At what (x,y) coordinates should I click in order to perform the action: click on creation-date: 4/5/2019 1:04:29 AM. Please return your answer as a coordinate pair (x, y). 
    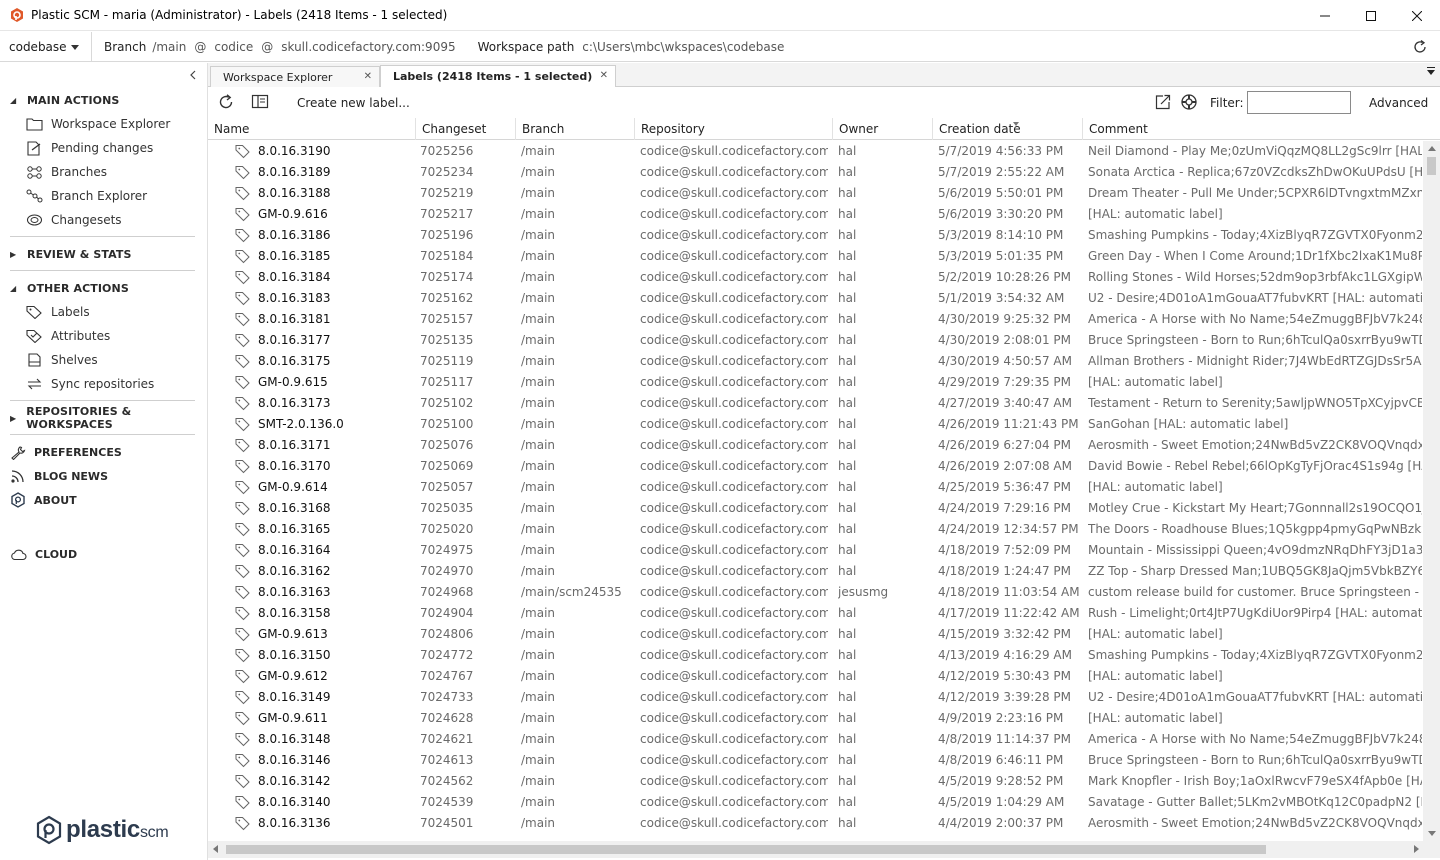
    Looking at the image, I should click on (1001, 802).